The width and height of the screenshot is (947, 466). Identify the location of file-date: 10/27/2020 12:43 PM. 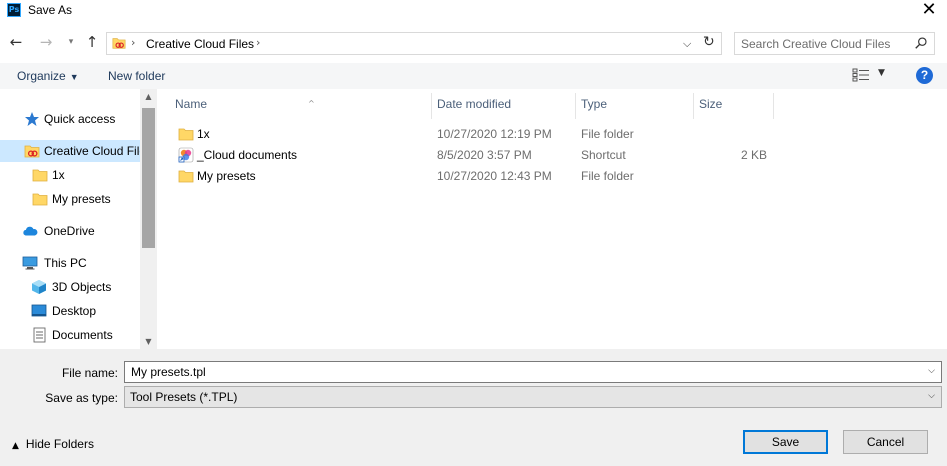
(494, 176).